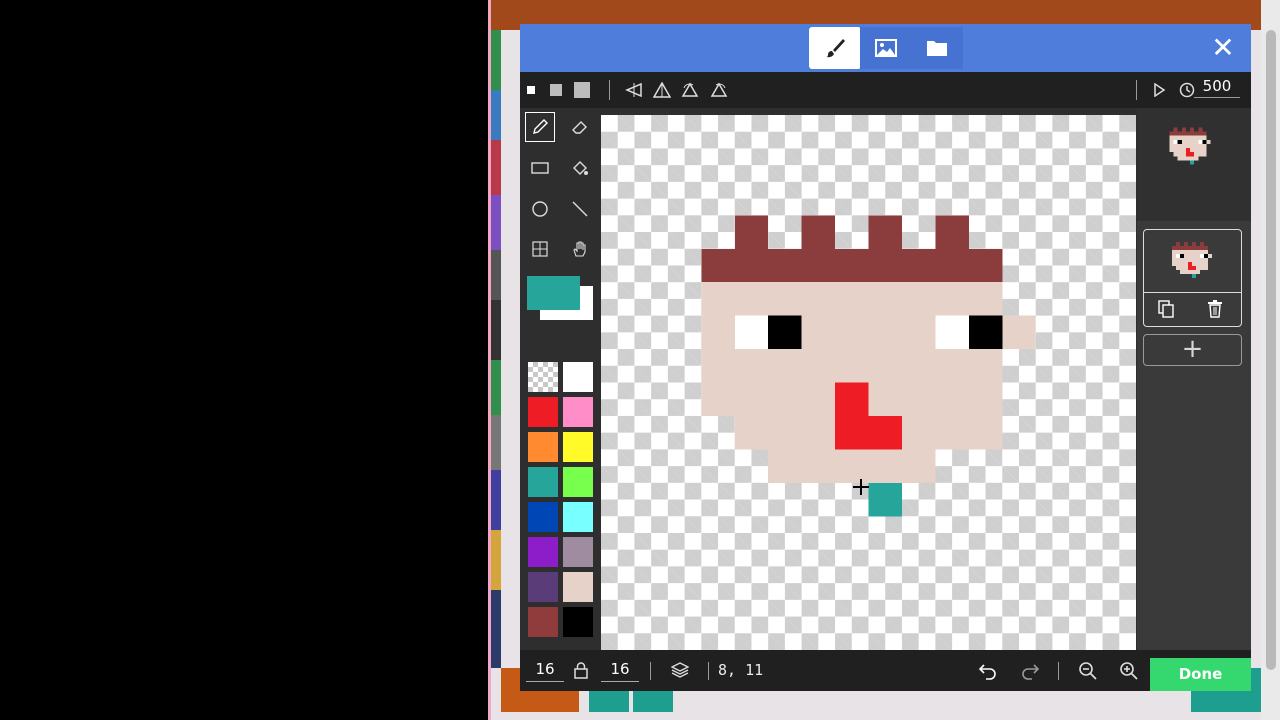 This screenshot has width=1280, height=720. Describe the element at coordinates (1167, 309) in the screenshot. I see `copy-icon` at that location.